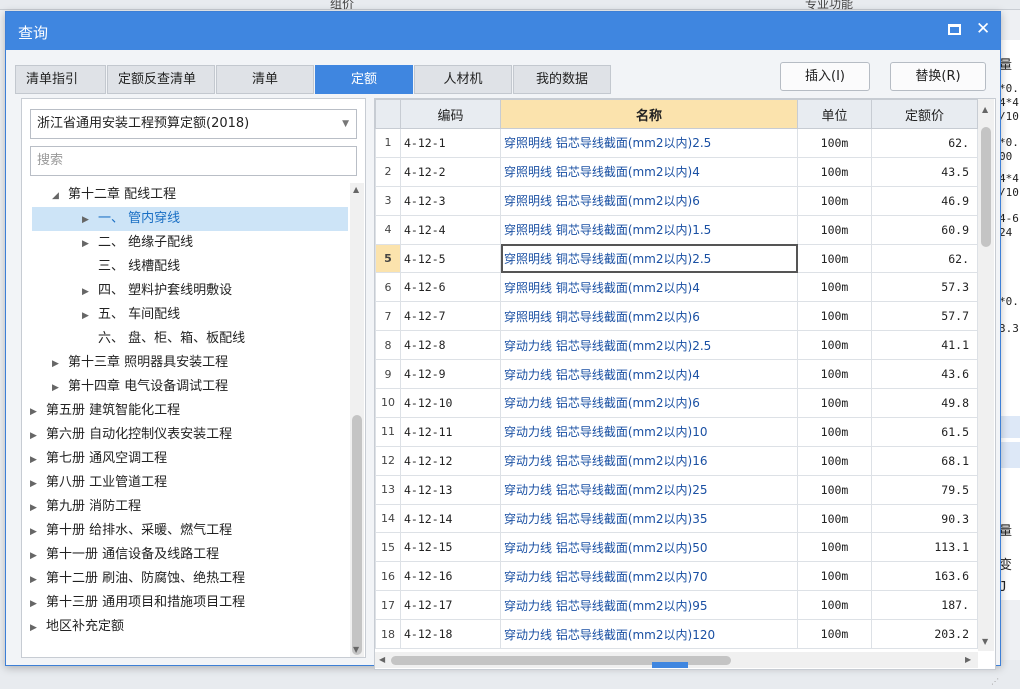 Image resolution: width=1020 pixels, height=689 pixels. What do you see at coordinates (450, 287) in the screenshot?
I see `cell-code: 4-12-6` at bounding box center [450, 287].